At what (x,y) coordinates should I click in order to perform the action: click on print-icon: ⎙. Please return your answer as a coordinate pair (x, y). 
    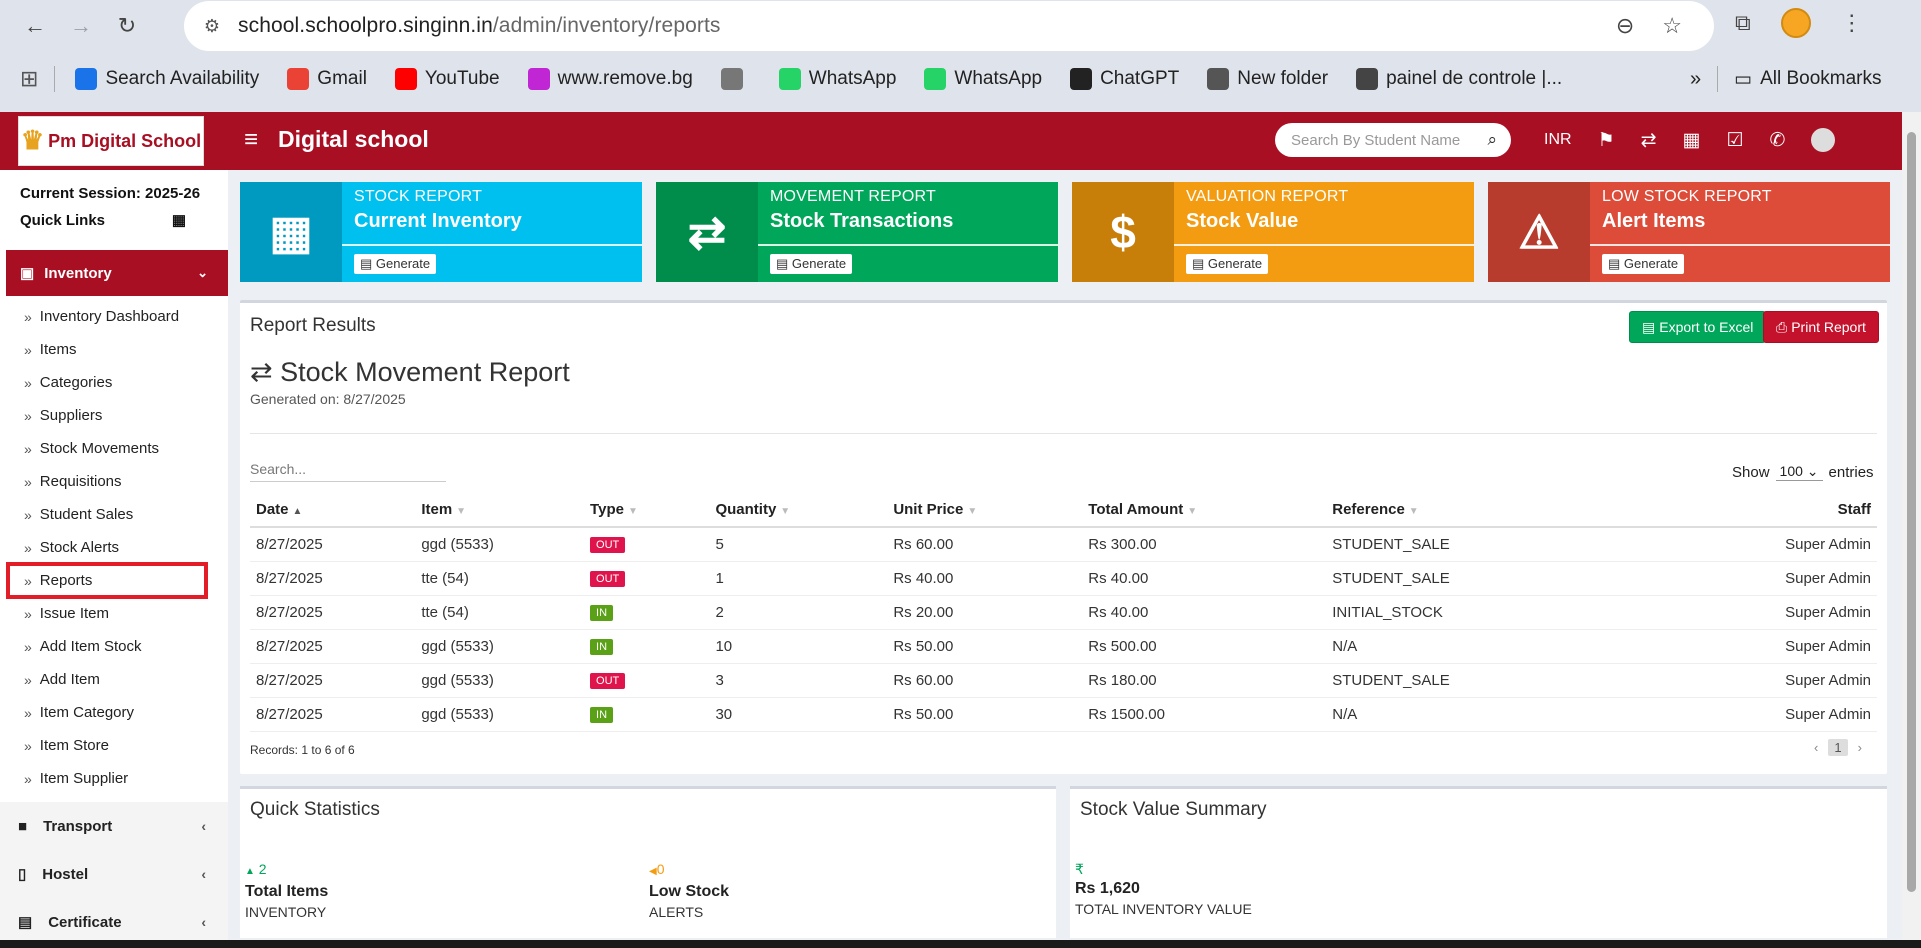
    Looking at the image, I should click on (1782, 326).